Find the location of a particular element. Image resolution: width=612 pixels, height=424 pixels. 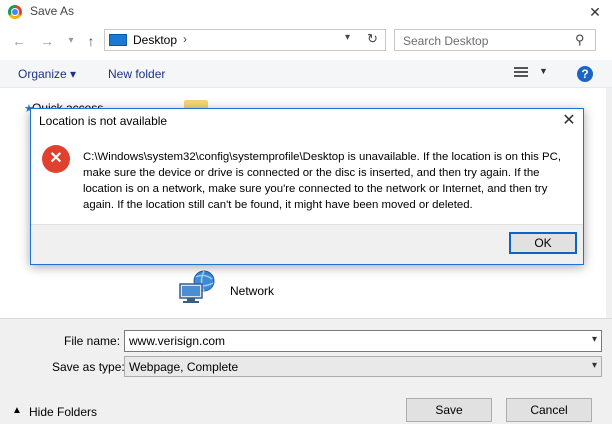

chrome-icon is located at coordinates (15, 12).